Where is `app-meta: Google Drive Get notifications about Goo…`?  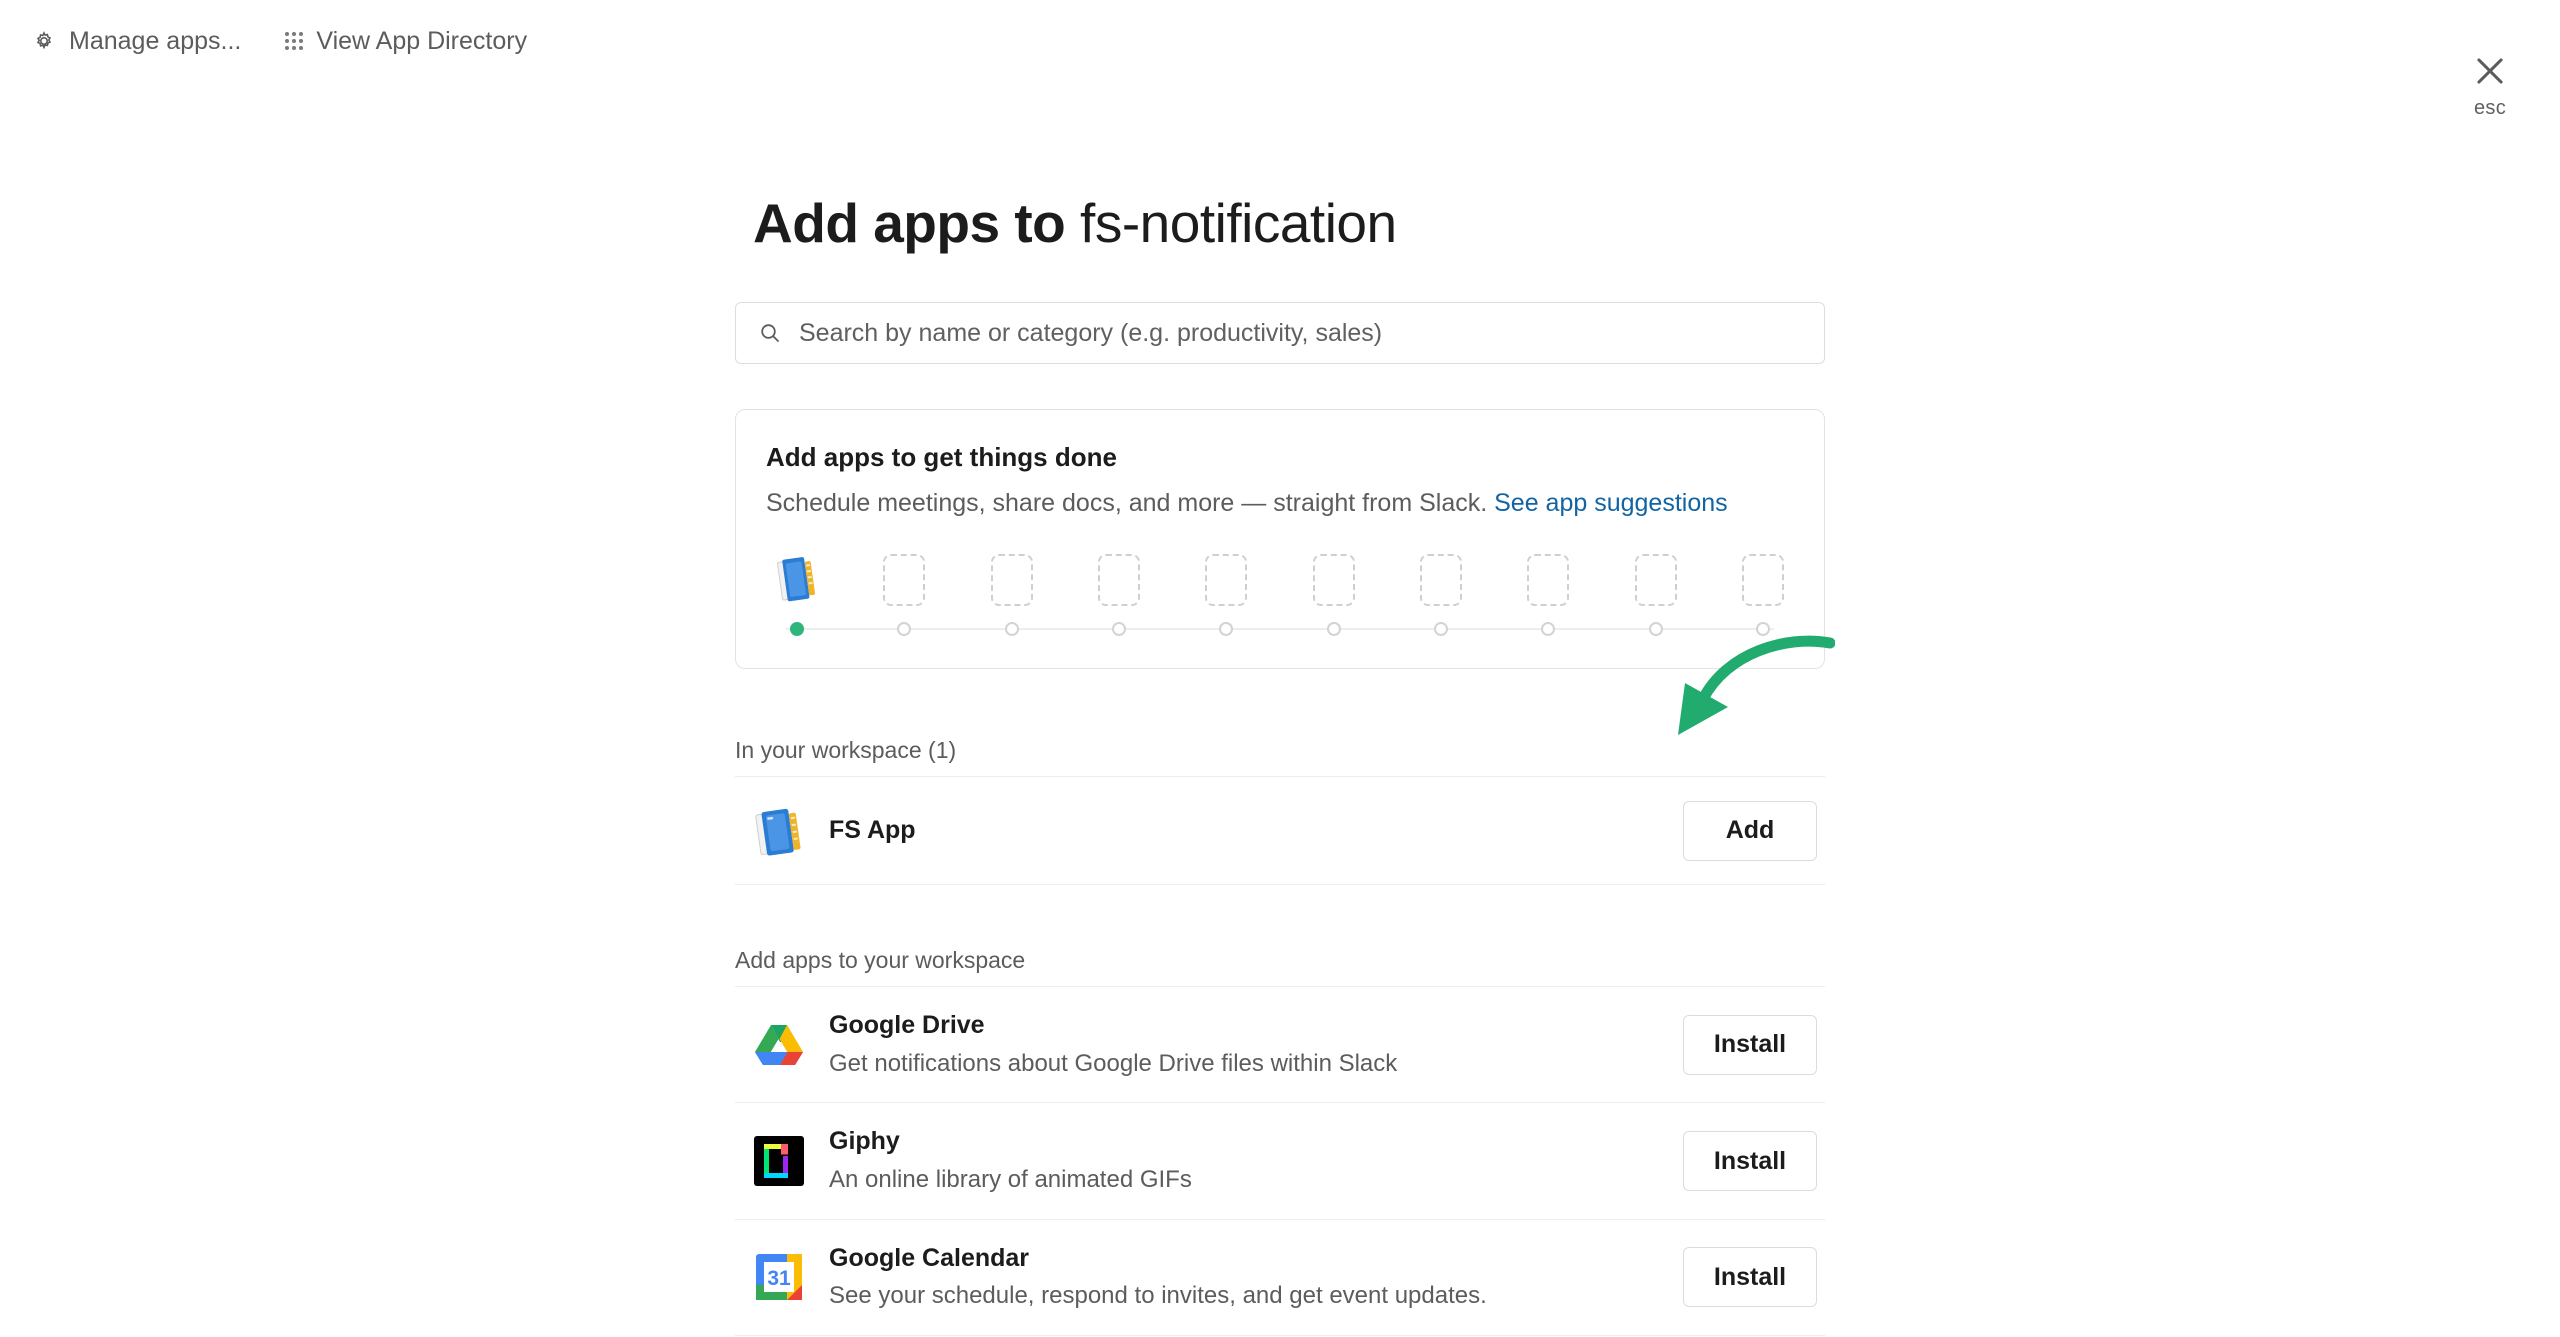
app-meta: Google Drive Get notifications about Goo… is located at coordinates (1256, 1044).